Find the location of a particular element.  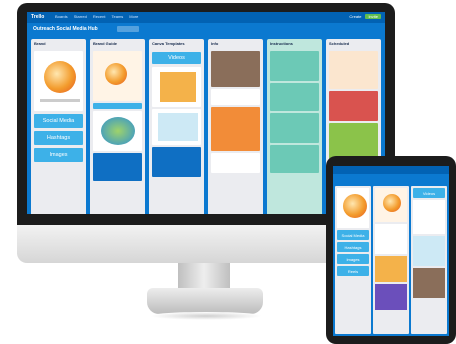

pill-social-media: Social Media is located at coordinates (58, 121).